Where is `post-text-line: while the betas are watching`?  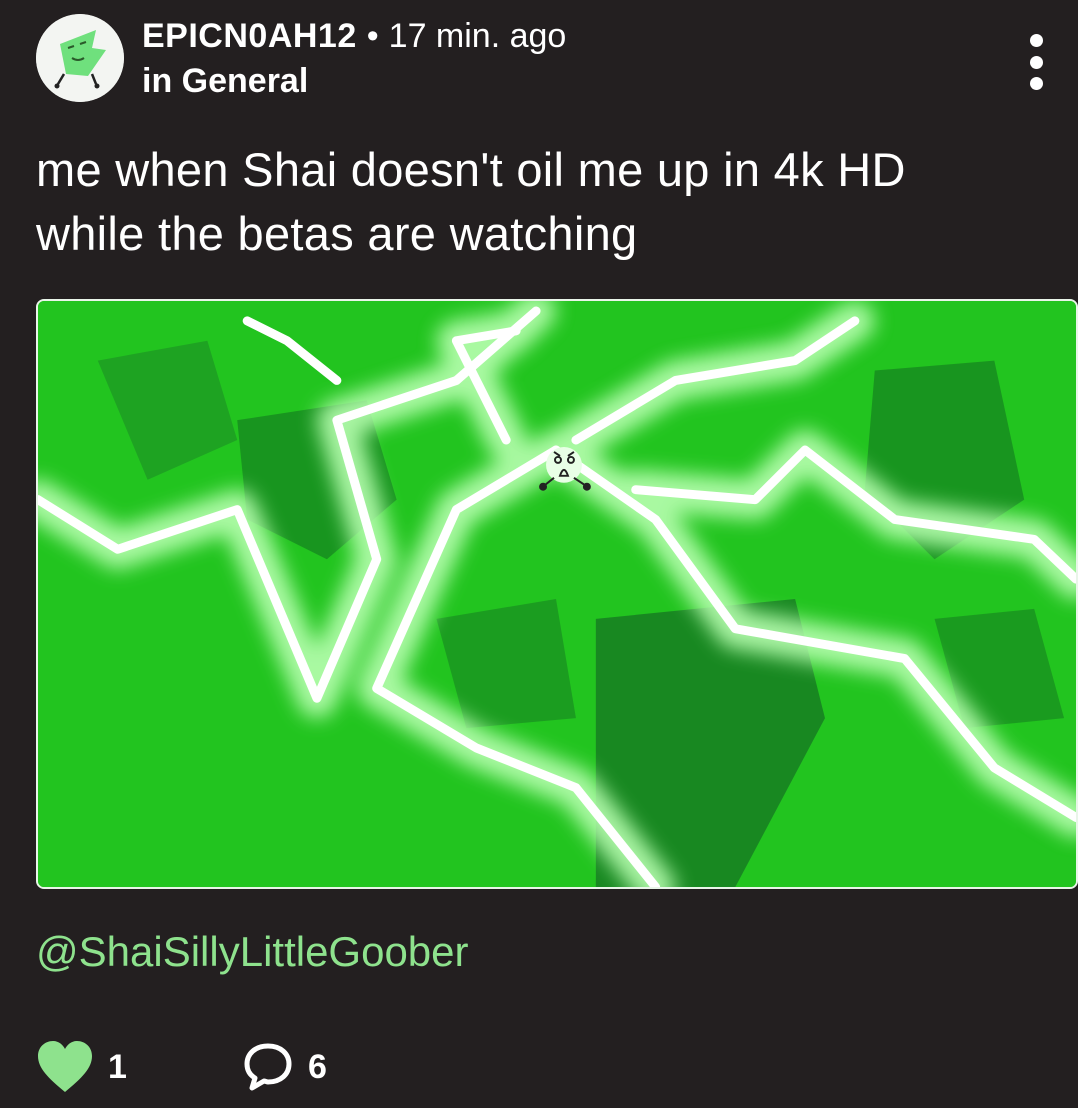 post-text-line: while the betas are watching is located at coordinates (337, 233).